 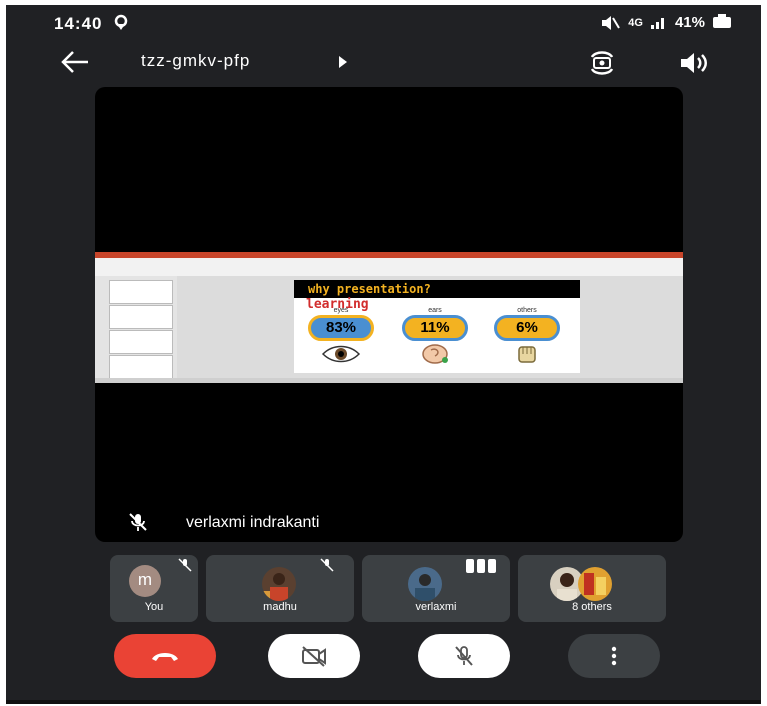 What do you see at coordinates (78, 23) in the screenshot?
I see `status-time: 14:40` at bounding box center [78, 23].